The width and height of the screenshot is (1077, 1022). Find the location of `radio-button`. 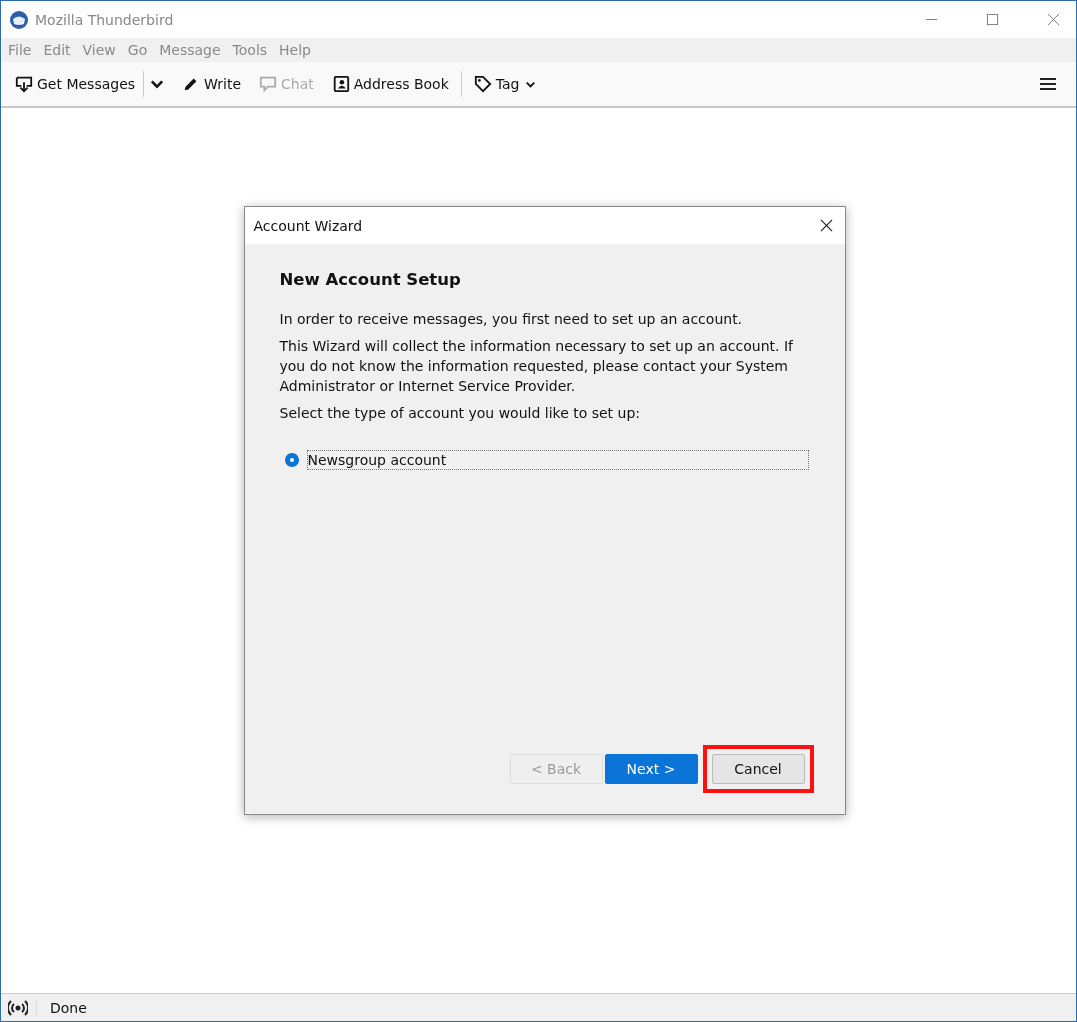

radio-button is located at coordinates (291, 460).